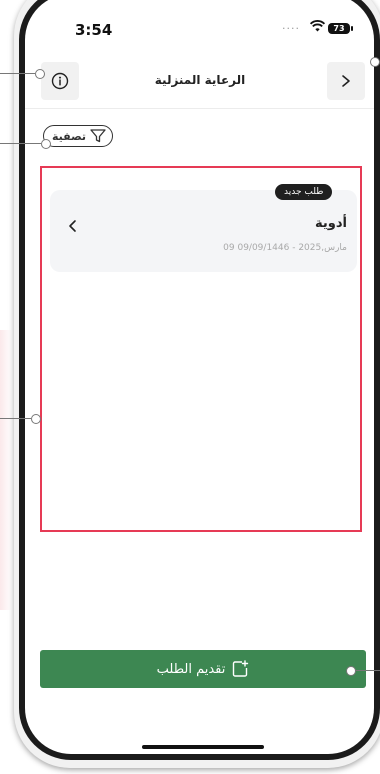 The width and height of the screenshot is (380, 774). Describe the element at coordinates (291, 28) in the screenshot. I see `signal-icon: ····` at that location.